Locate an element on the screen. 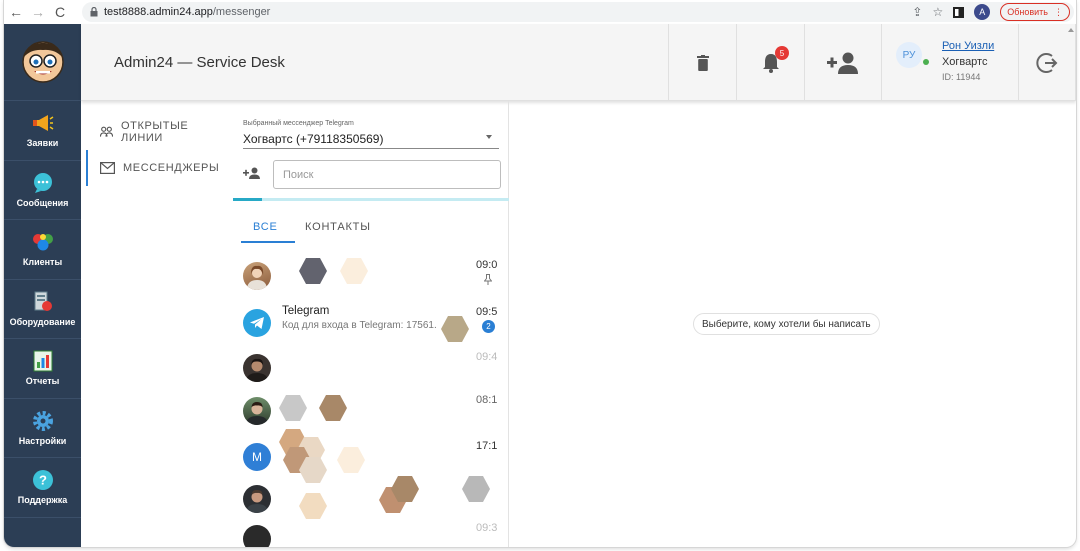 The width and height of the screenshot is (1080, 551). chat-time: 09:3 is located at coordinates (487, 528).